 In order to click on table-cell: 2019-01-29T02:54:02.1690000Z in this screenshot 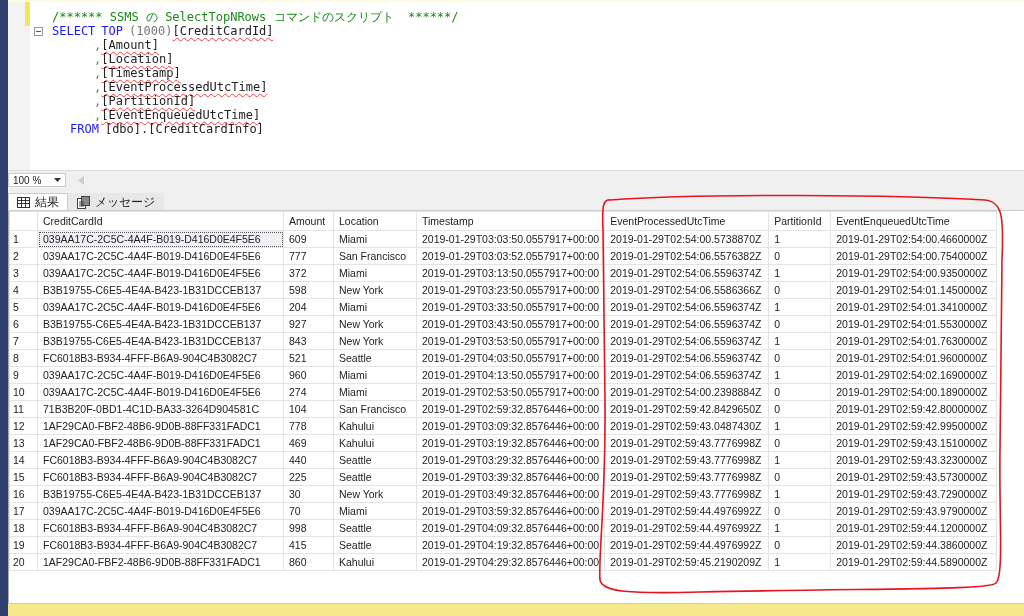, I will do `click(913, 375)`.